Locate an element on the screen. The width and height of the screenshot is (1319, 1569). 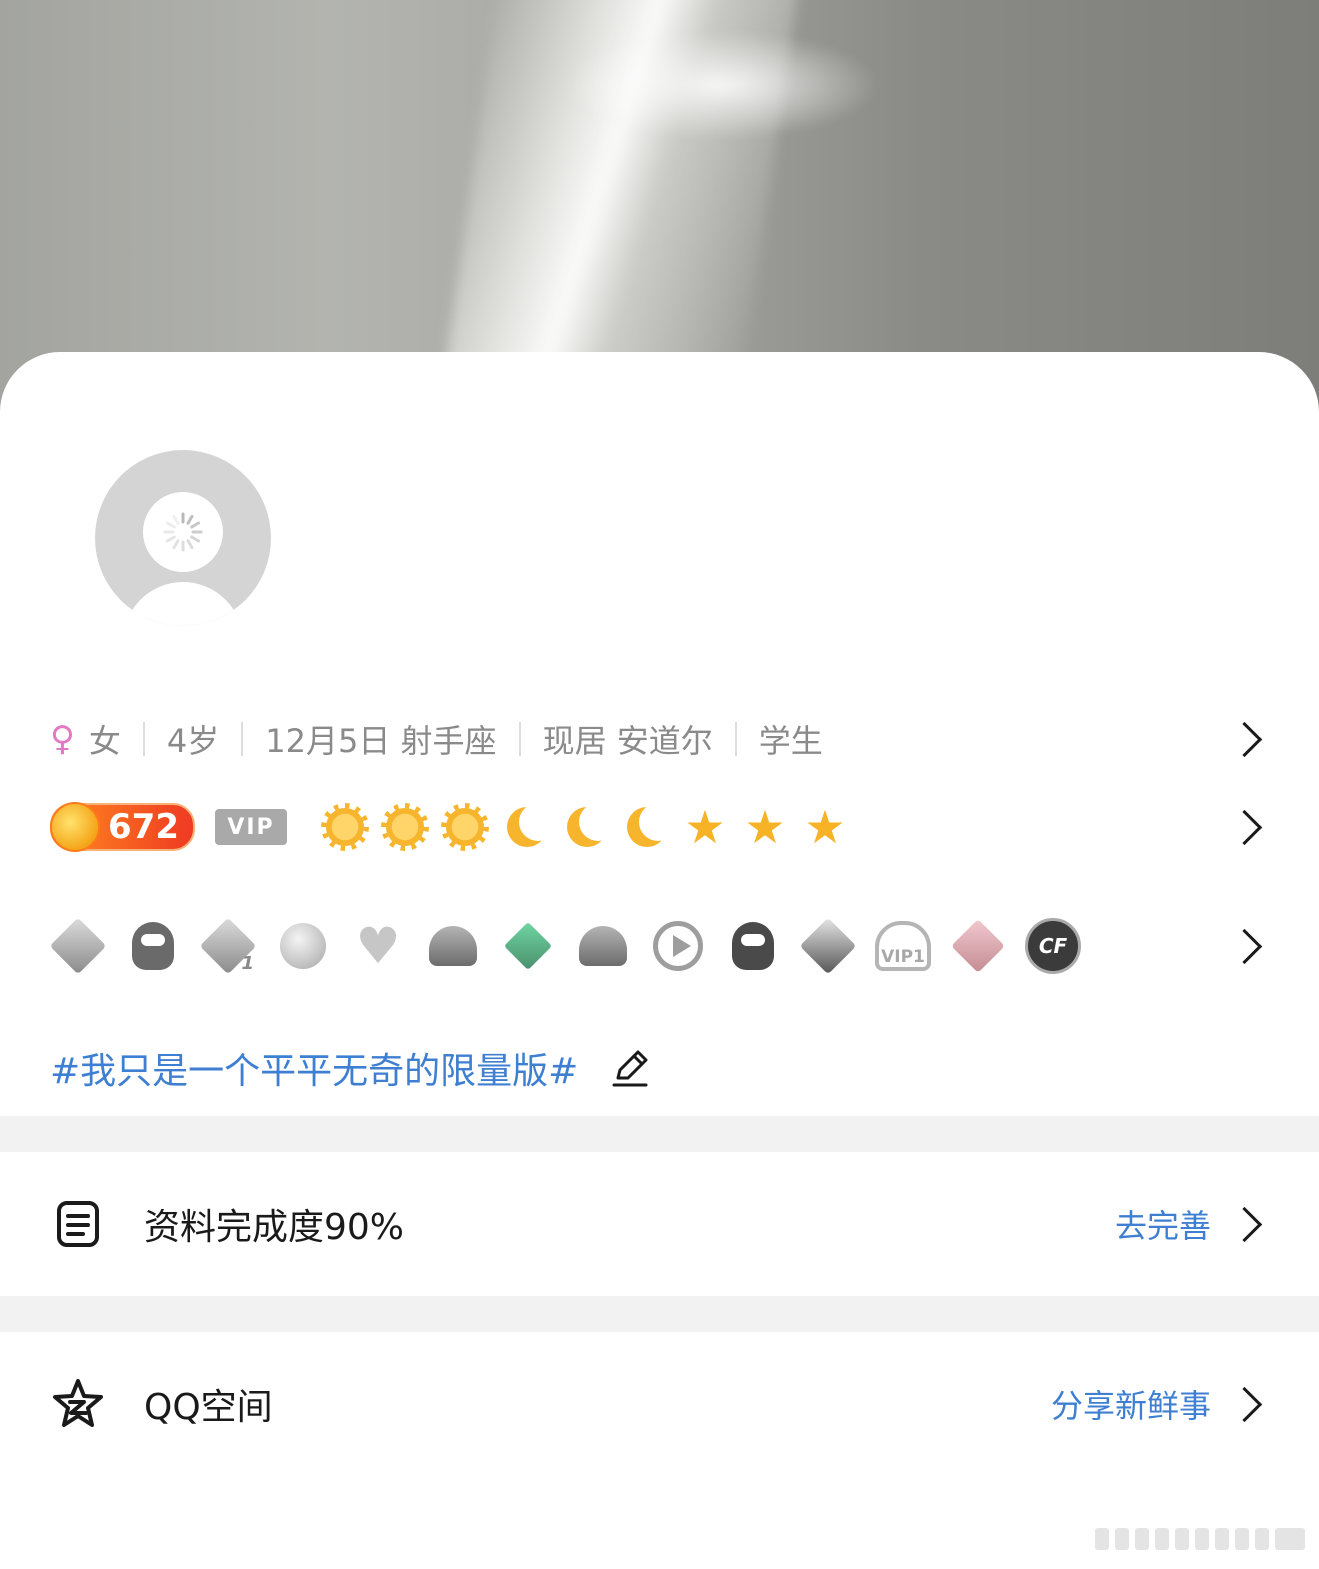
watermark-logo is located at coordinates (1200, 1539).